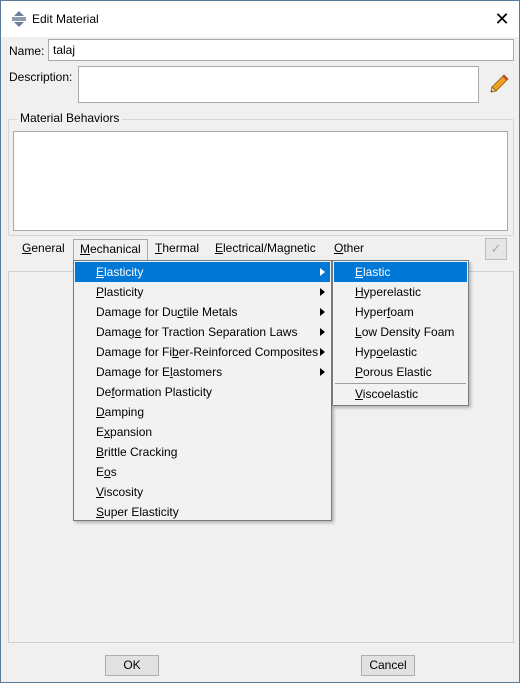  I want to click on mi-elastomers-post: astomers, so click(197, 372).